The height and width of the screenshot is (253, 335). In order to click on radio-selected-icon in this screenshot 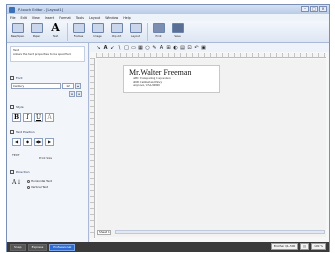, I will do `click(28, 181)`.